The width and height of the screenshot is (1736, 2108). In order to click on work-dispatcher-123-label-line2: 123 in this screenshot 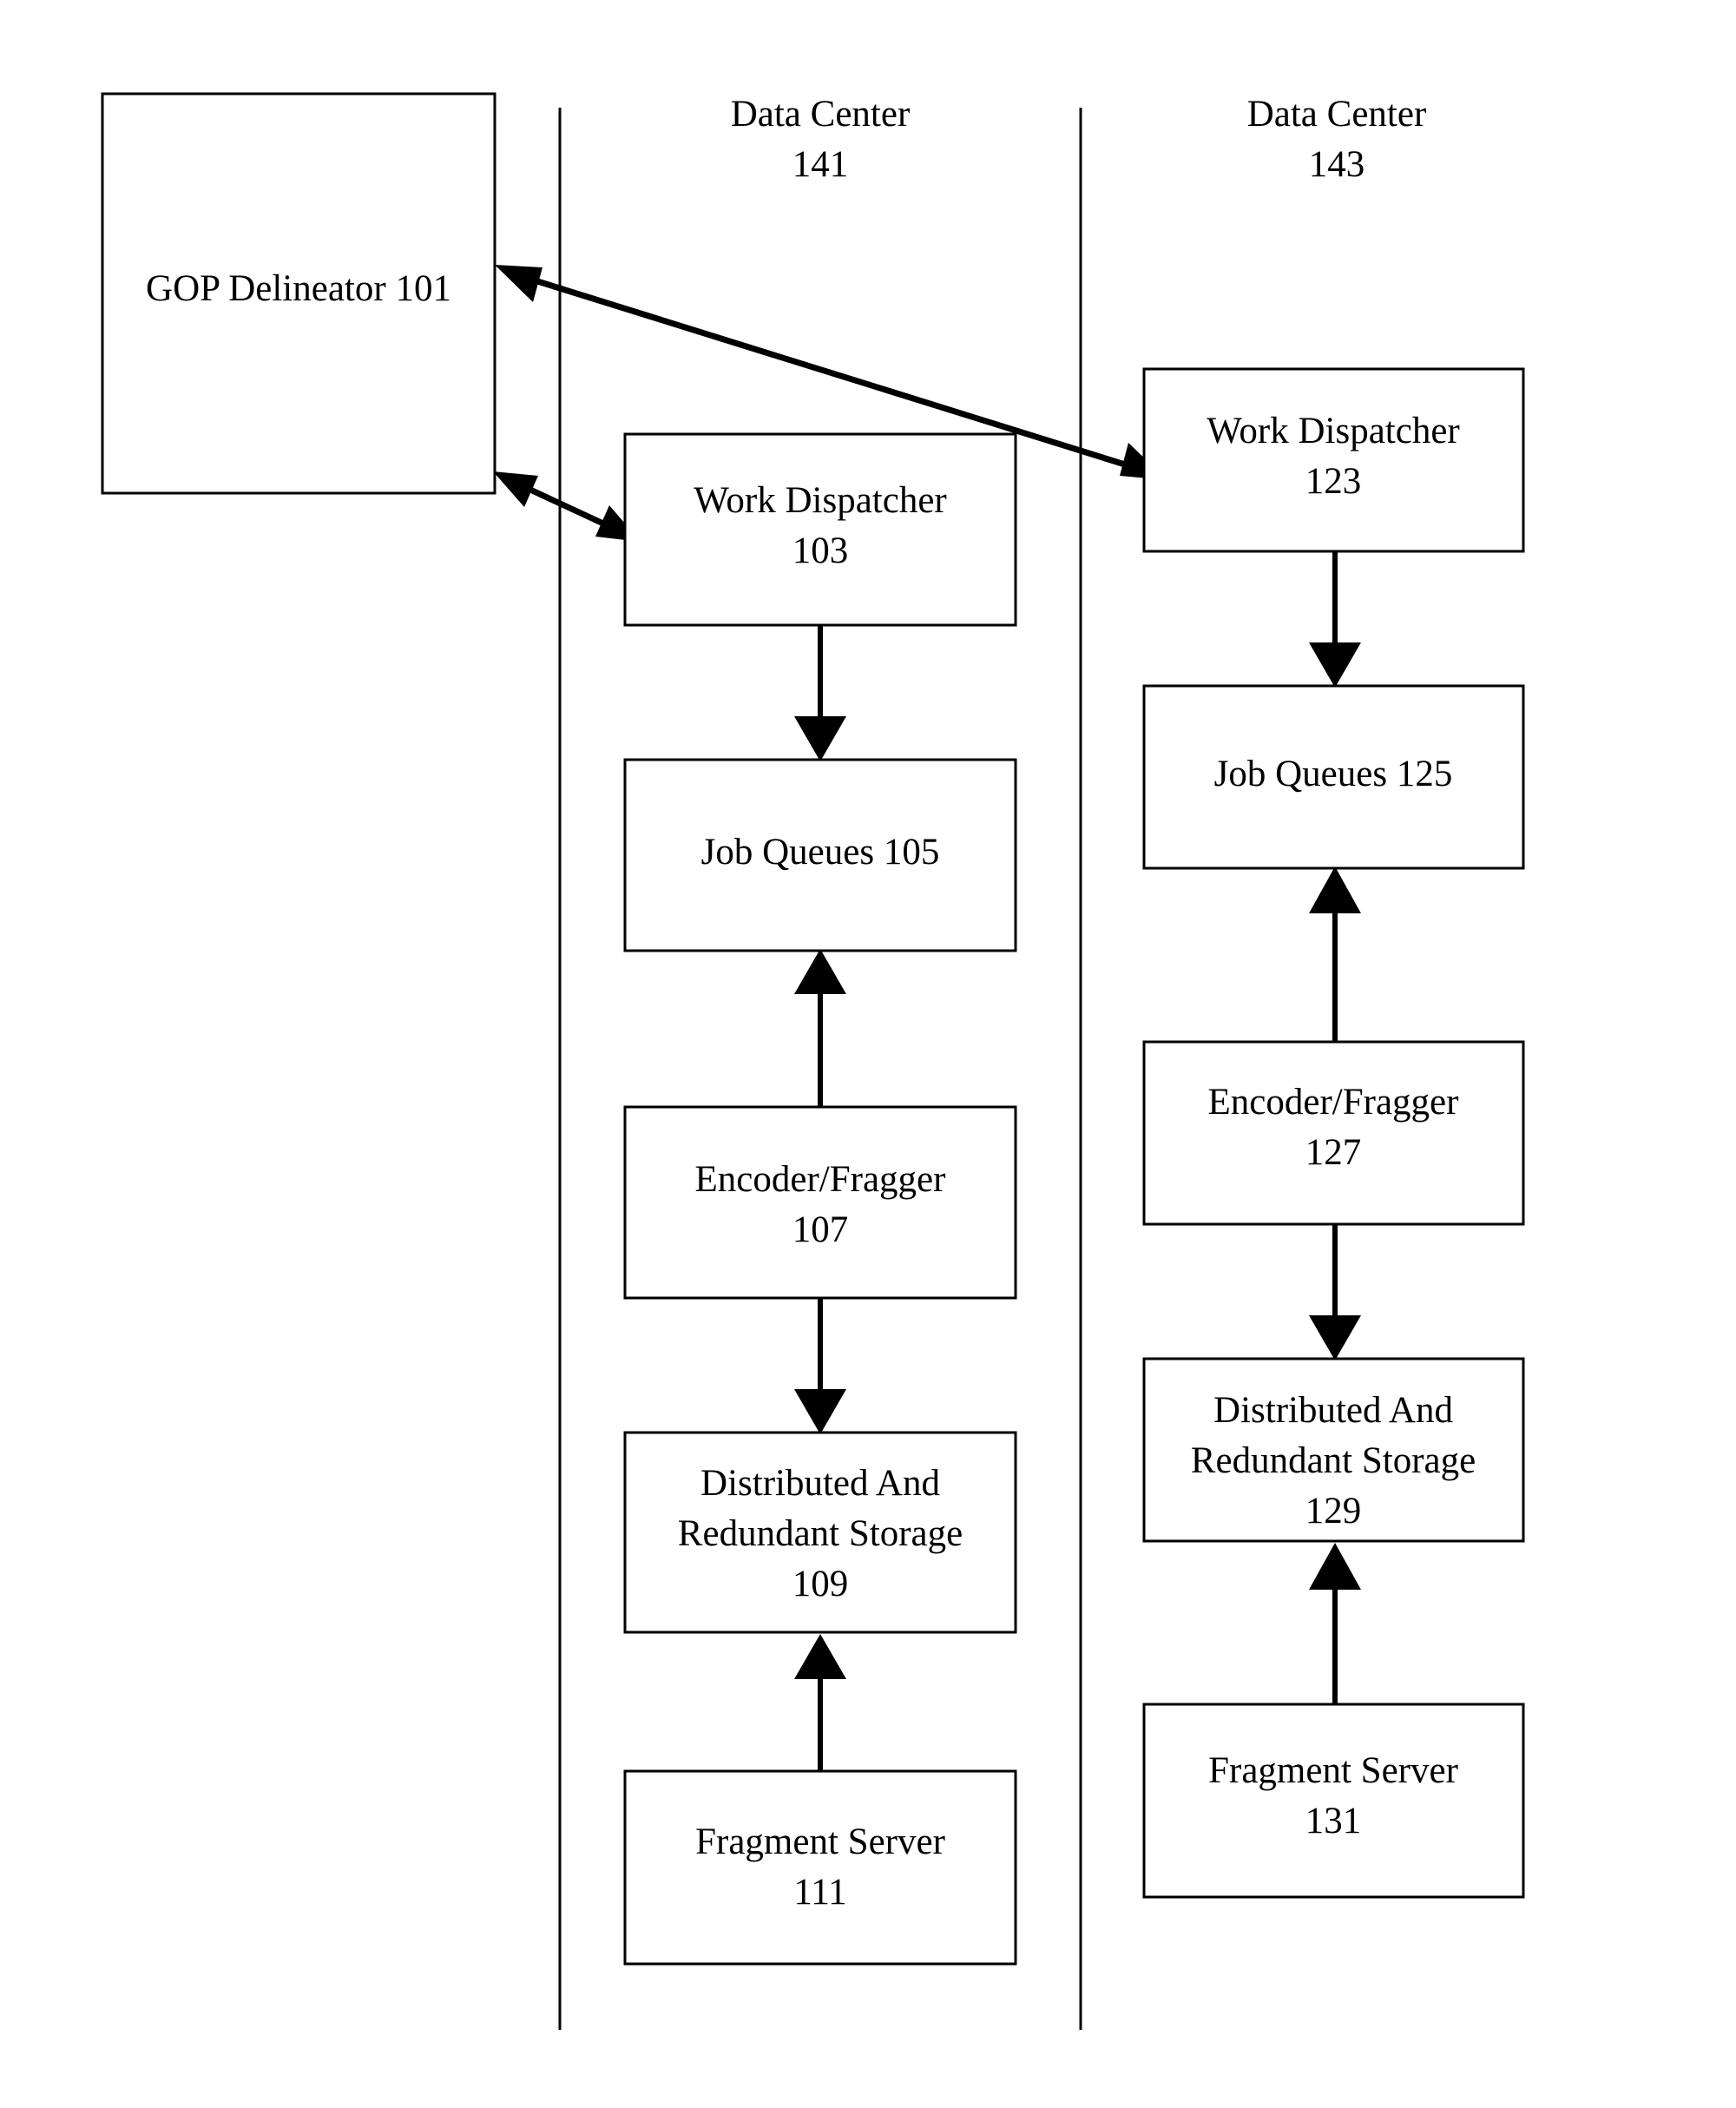, I will do `click(1333, 482)`.